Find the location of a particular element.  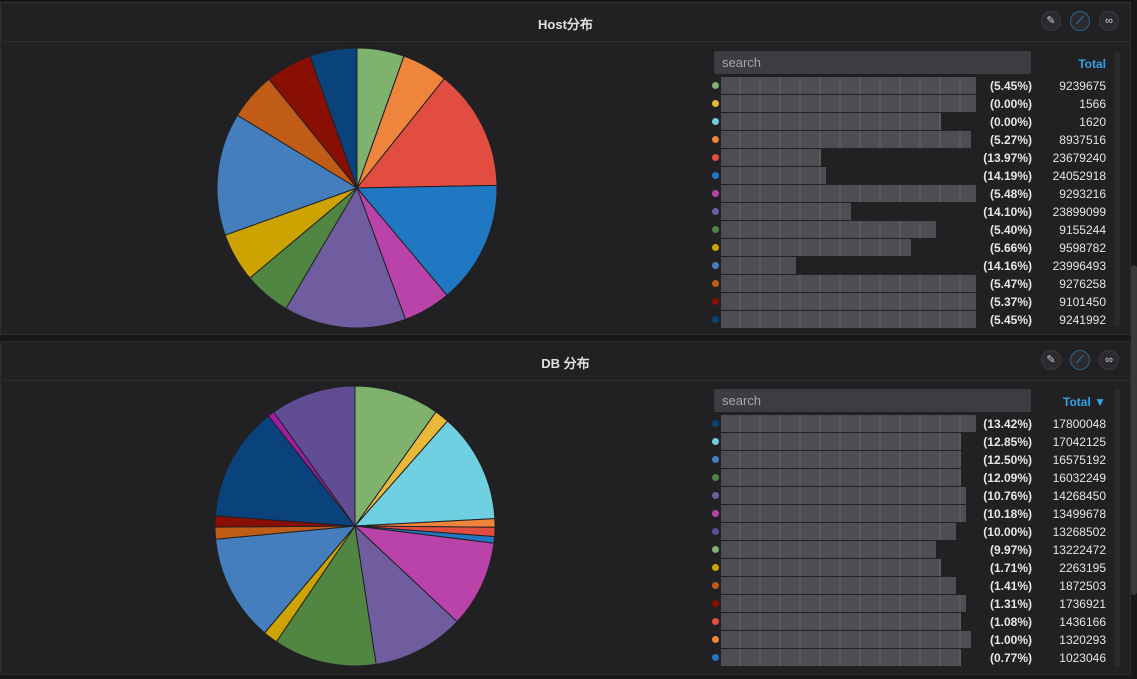

legend-item: (0.00%) 1620 is located at coordinates (909, 122).